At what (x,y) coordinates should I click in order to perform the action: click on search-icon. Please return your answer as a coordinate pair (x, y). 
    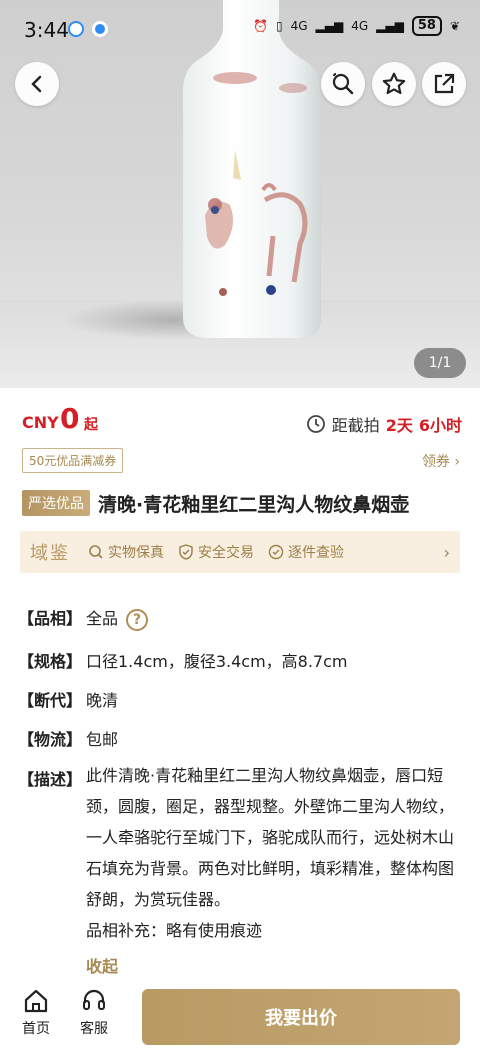
    Looking at the image, I should click on (96, 552).